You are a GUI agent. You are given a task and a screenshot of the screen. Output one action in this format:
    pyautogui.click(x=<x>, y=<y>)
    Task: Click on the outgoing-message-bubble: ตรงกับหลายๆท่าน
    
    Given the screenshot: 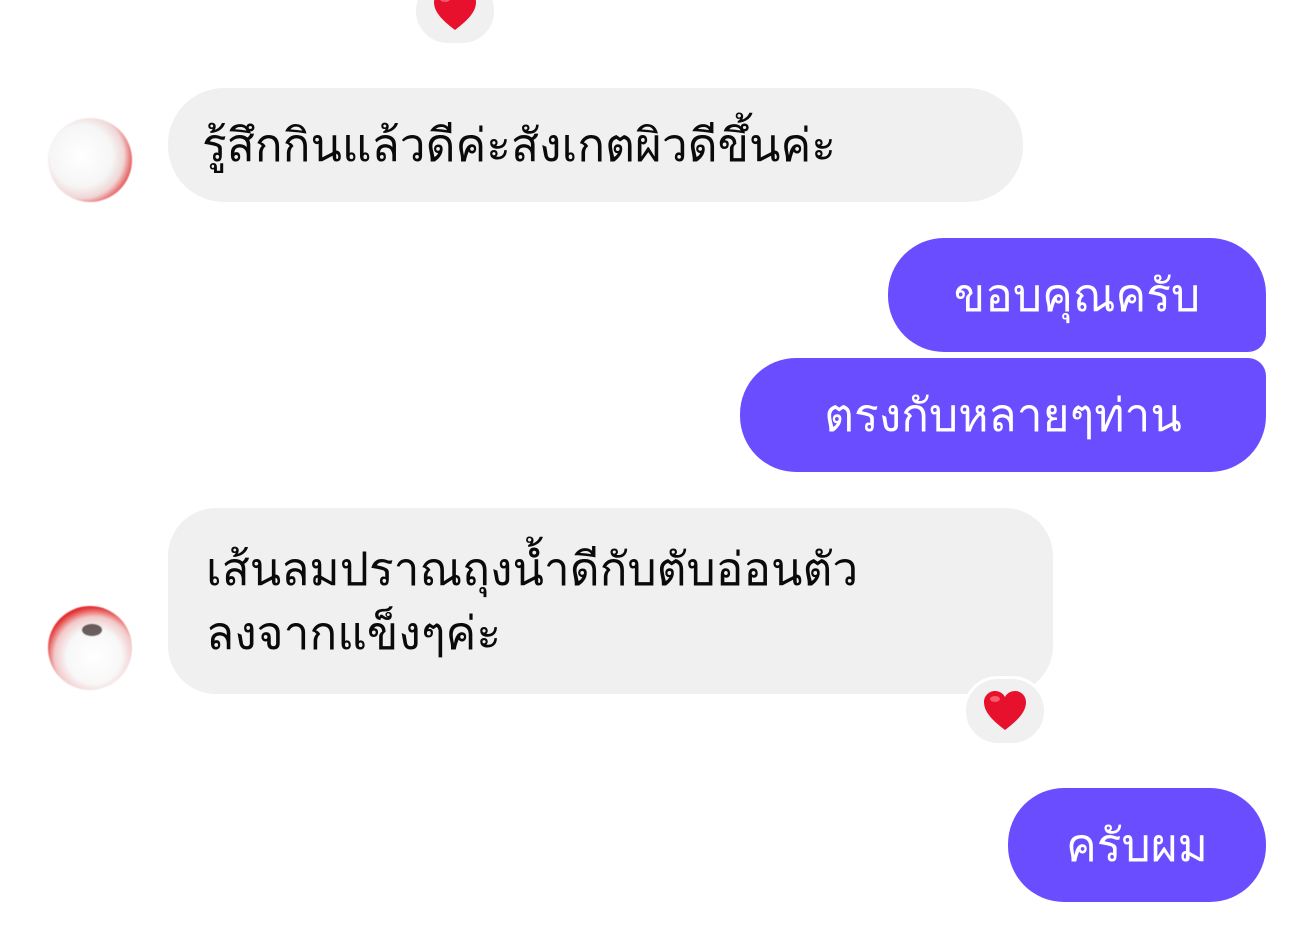 What is the action you would take?
    pyautogui.click(x=1003, y=415)
    